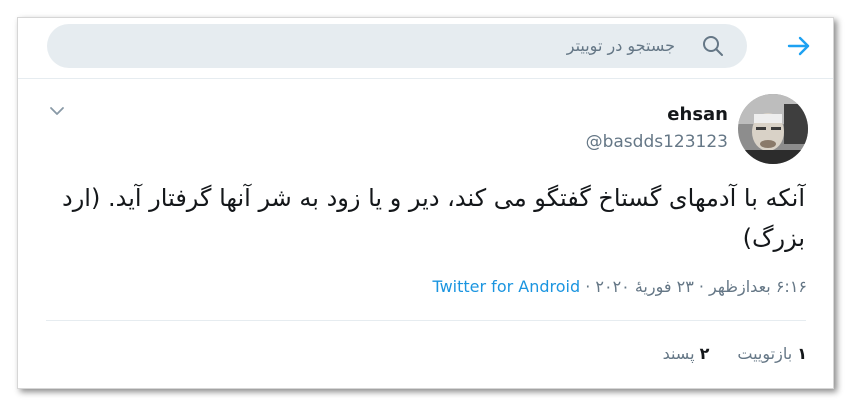 This screenshot has width=853, height=409. Describe the element at coordinates (765, 353) in the screenshot. I see `retweets-label: بازتوییت` at that location.